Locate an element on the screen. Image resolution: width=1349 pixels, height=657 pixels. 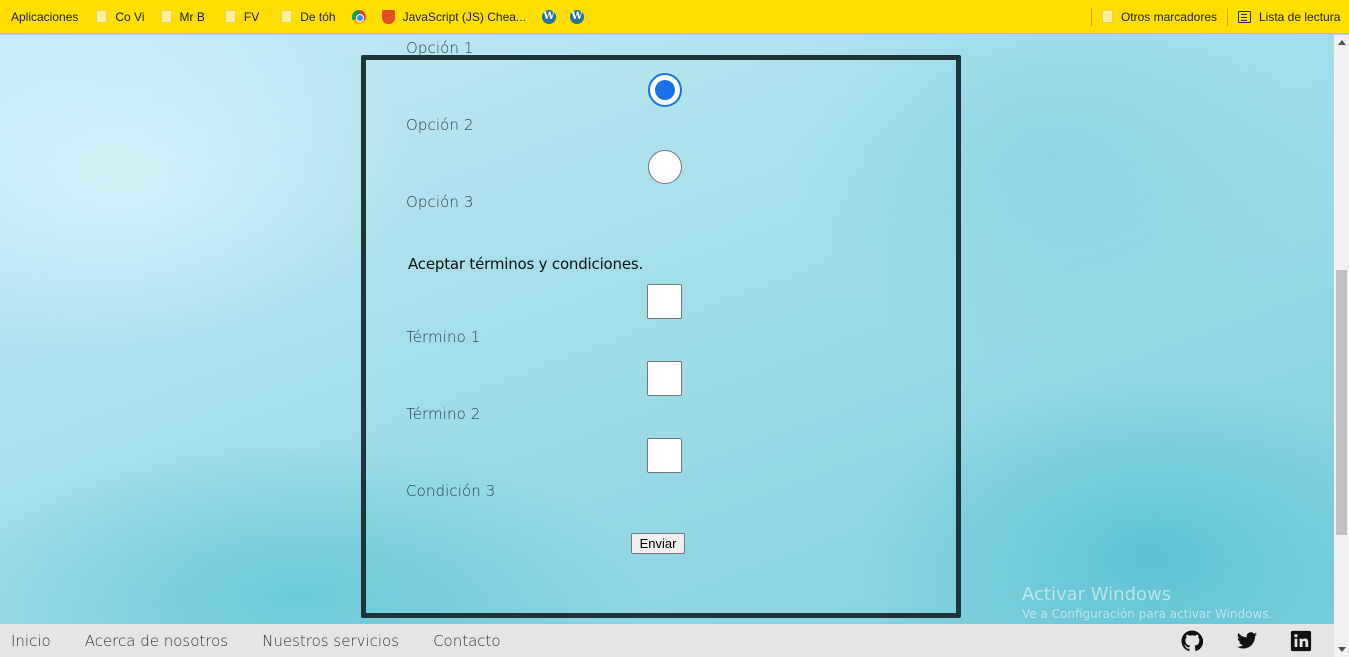
bookmark-apps: Aplicaciones is located at coordinates (42, 16).